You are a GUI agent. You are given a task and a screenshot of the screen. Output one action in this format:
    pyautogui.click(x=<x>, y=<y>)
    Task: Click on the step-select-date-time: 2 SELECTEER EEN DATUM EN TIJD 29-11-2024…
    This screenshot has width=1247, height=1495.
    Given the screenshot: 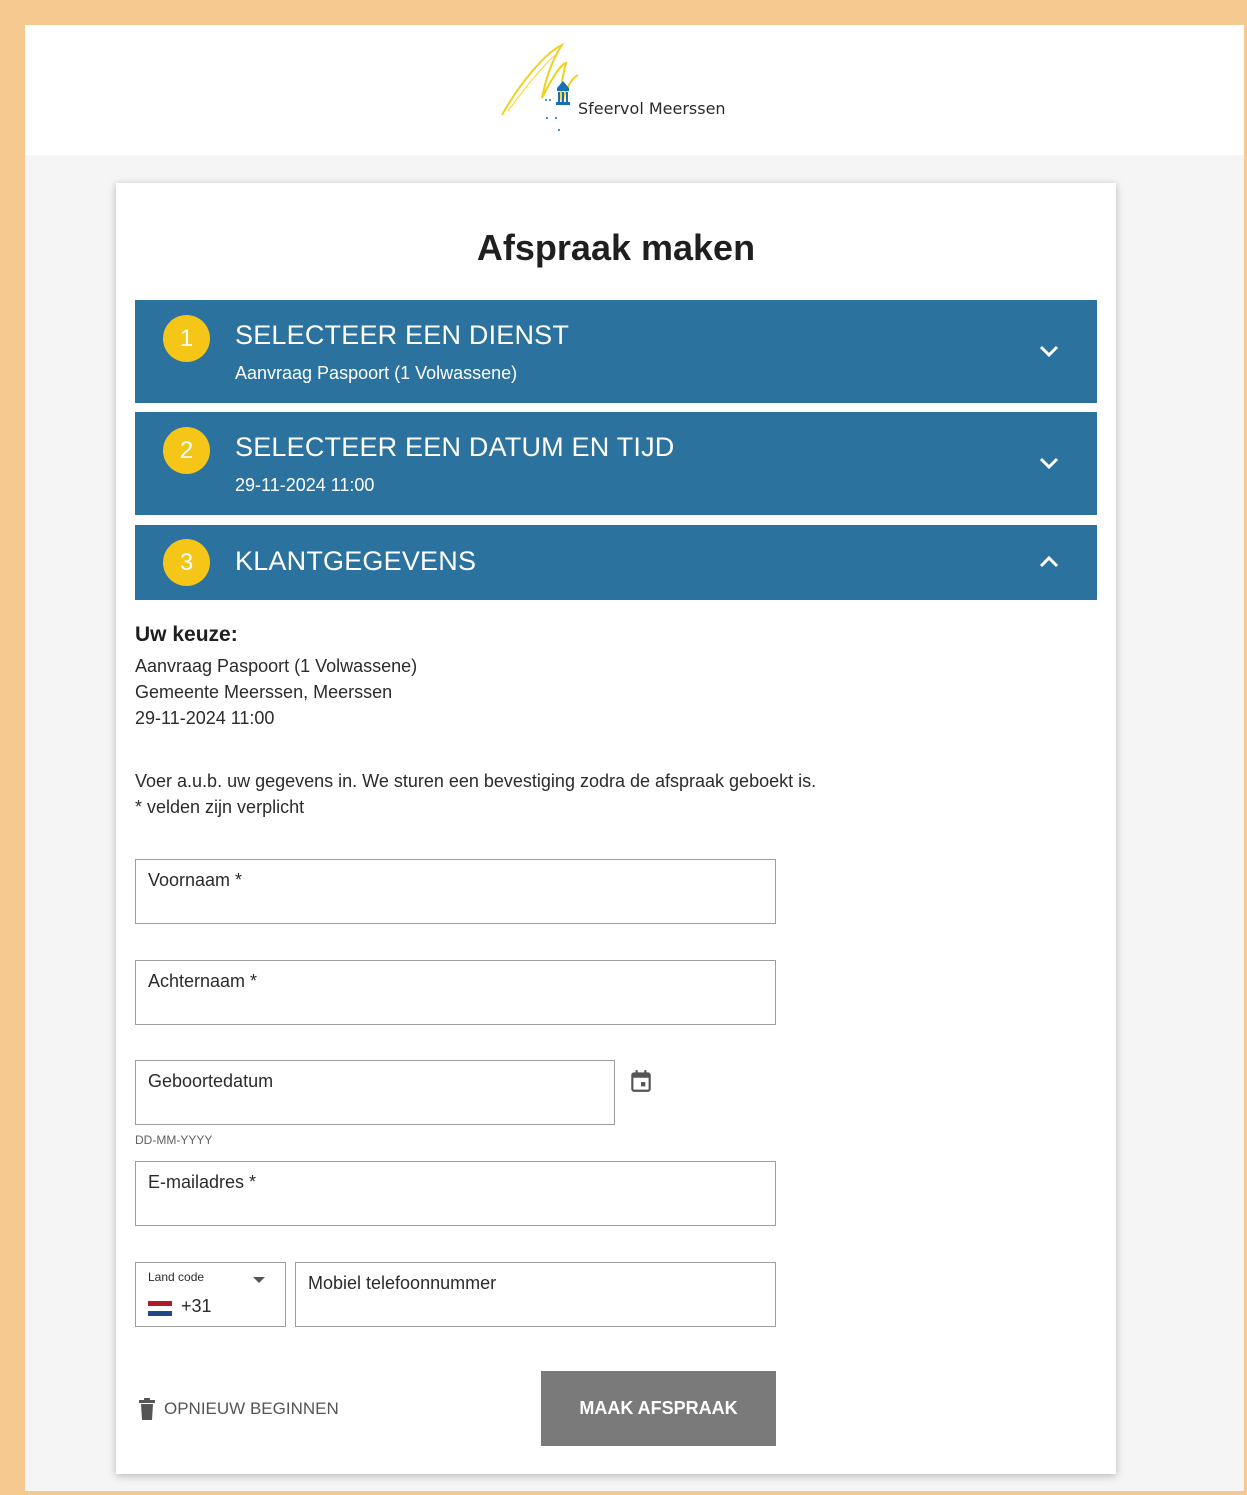 What is the action you would take?
    pyautogui.click(x=616, y=463)
    